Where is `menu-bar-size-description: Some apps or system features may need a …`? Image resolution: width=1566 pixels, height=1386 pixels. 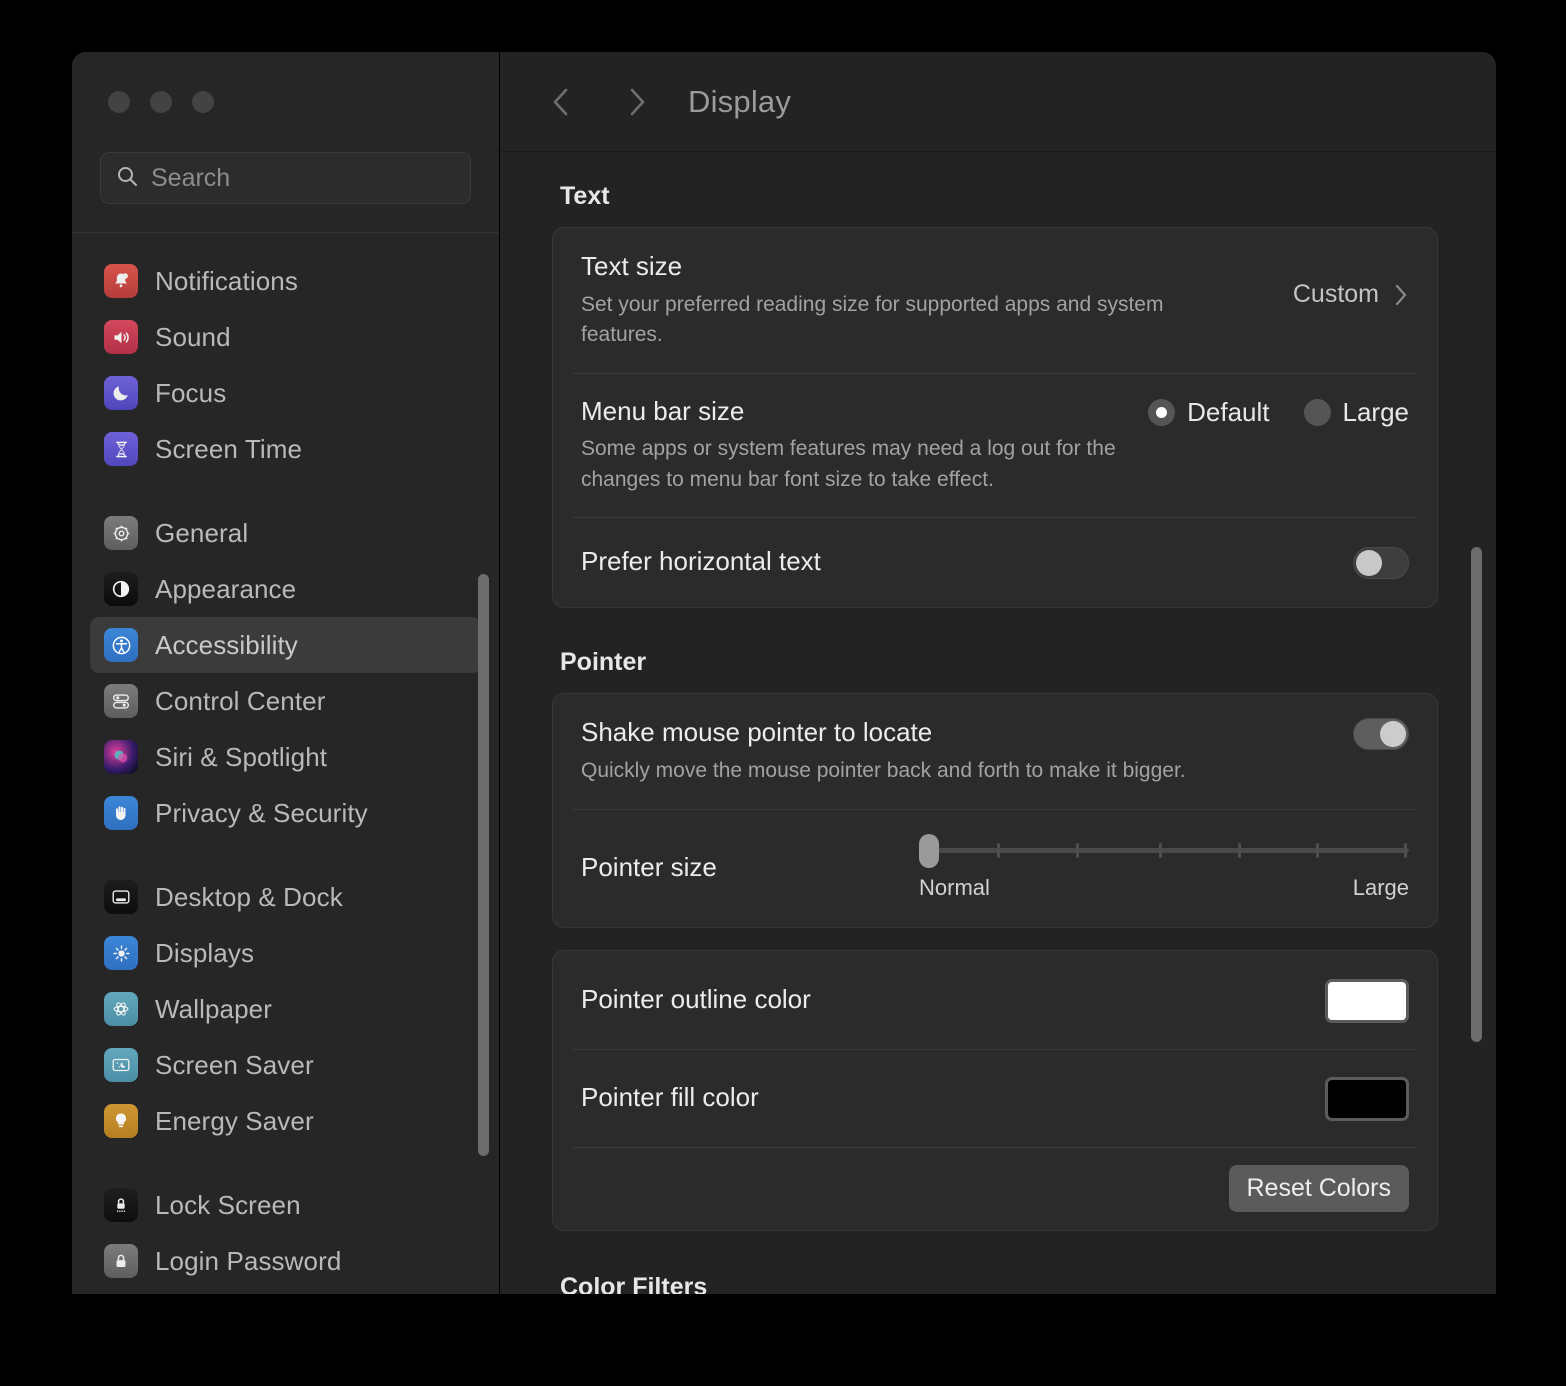 menu-bar-size-description: Some apps or system features may need a … is located at coordinates (848, 464).